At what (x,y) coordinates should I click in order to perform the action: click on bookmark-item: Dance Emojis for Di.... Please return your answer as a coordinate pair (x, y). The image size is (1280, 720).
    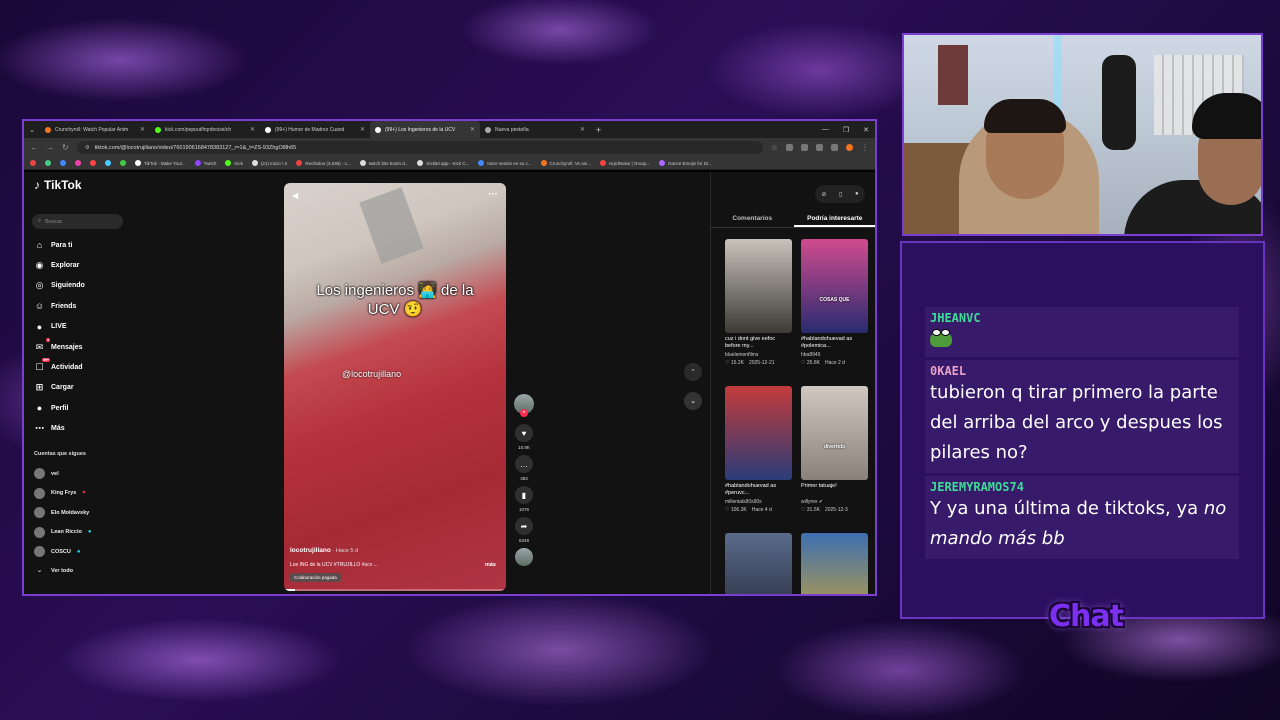
    Looking at the image, I should click on (685, 163).